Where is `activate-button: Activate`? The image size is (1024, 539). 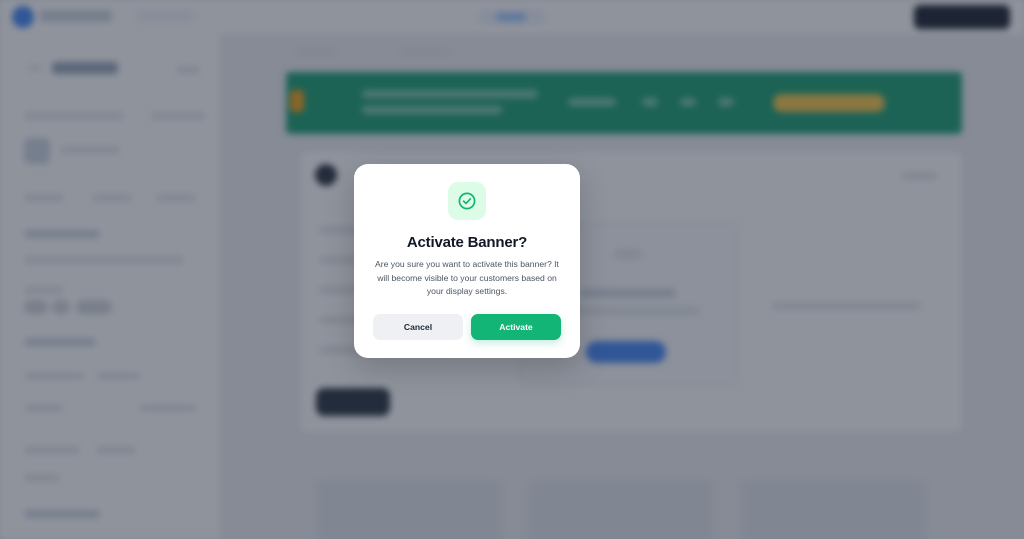
activate-button: Activate is located at coordinates (516, 327).